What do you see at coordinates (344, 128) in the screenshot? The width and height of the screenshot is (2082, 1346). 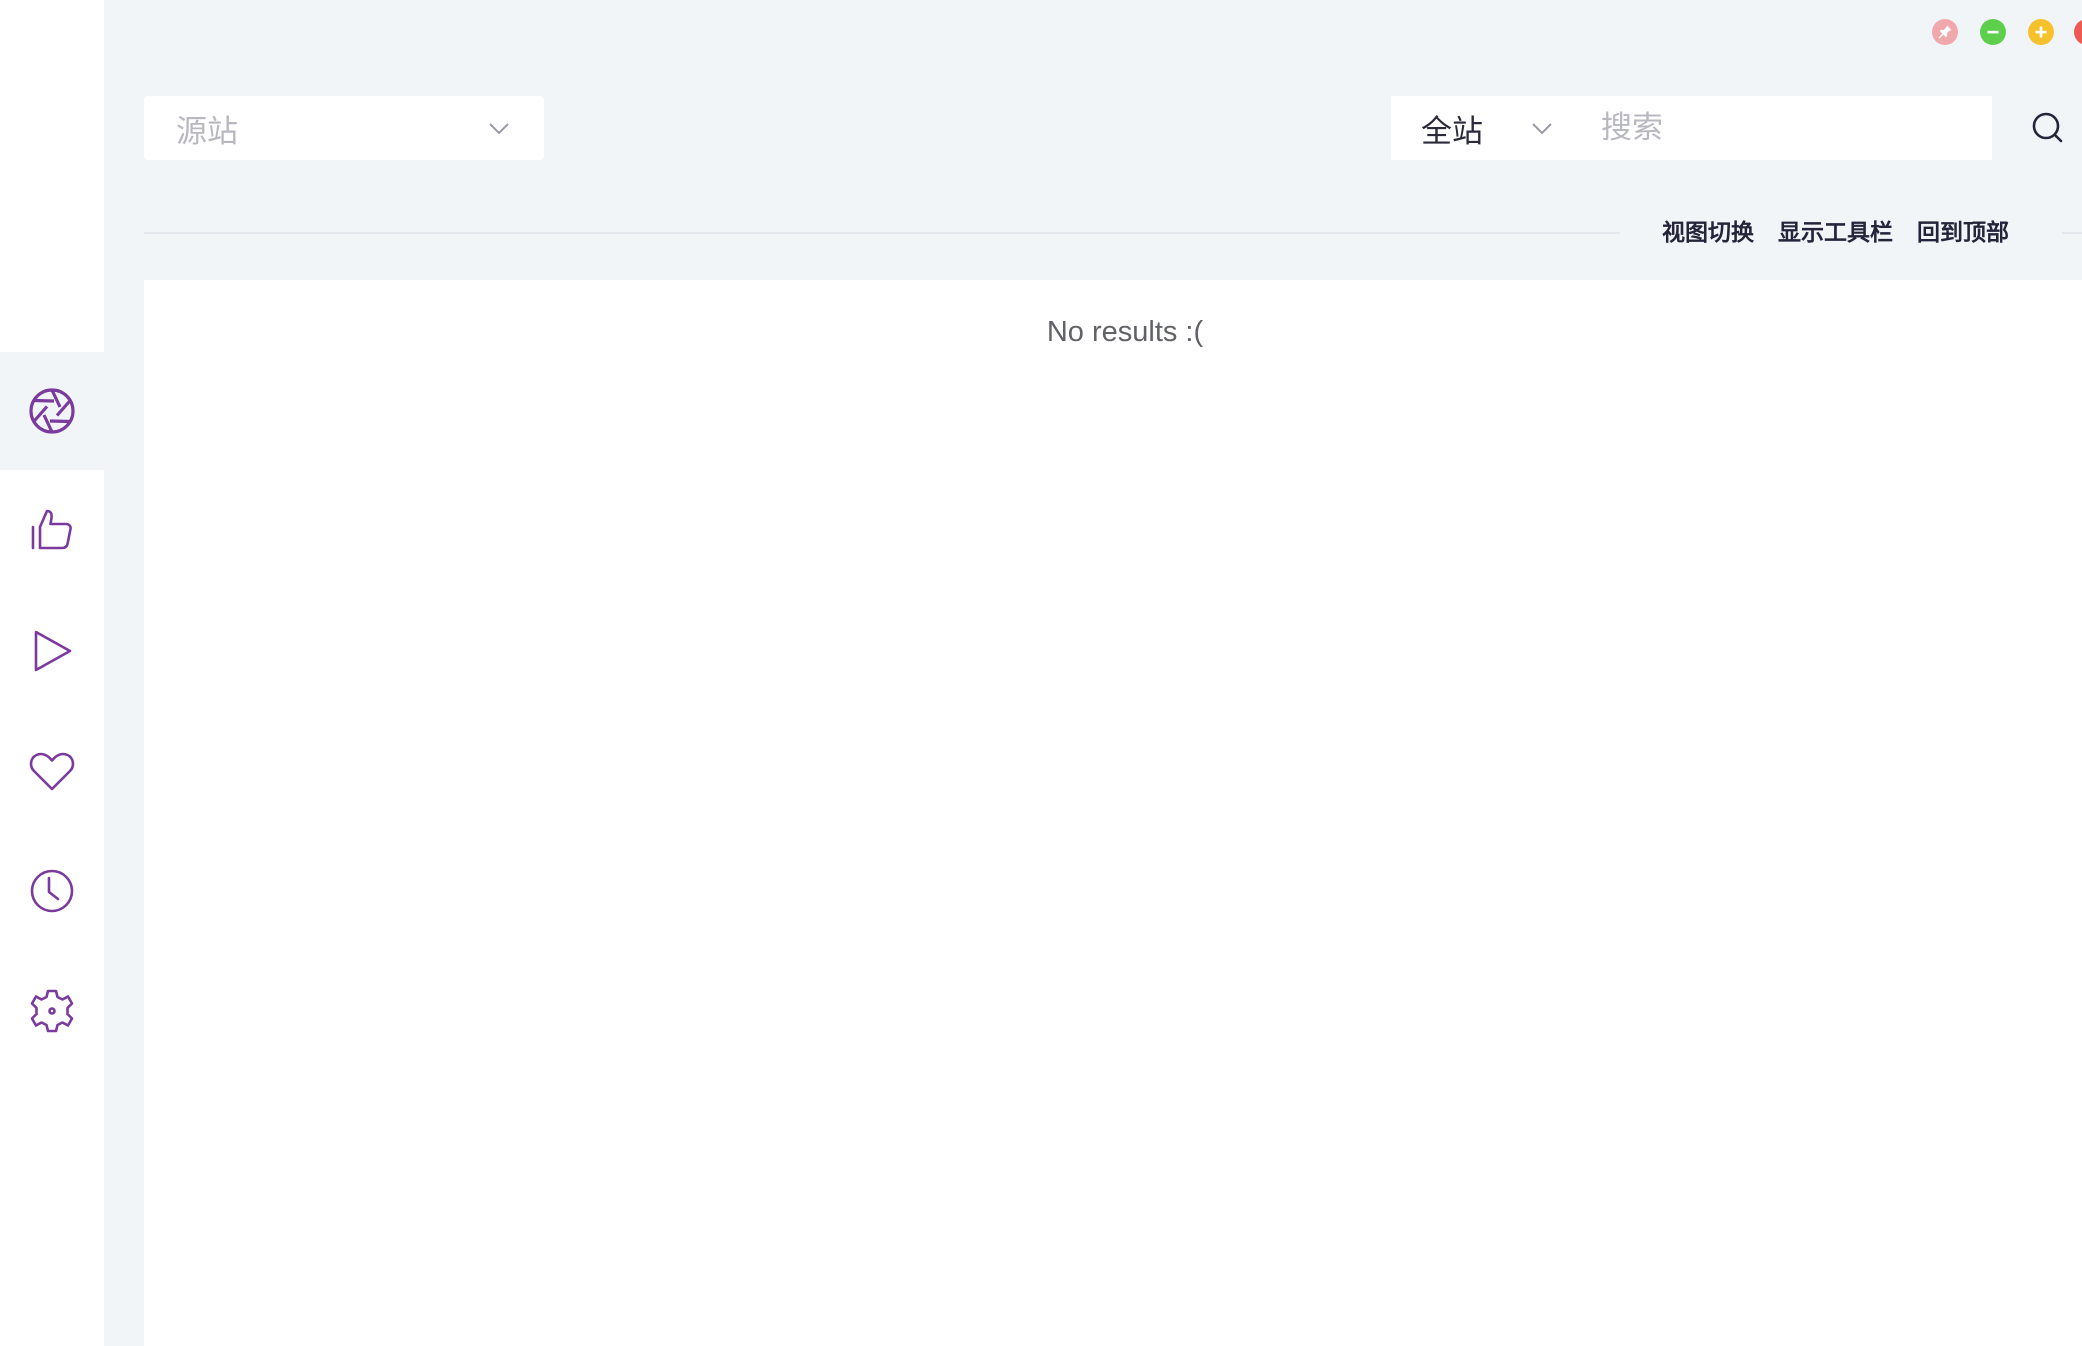 I see `source-select: 源站` at bounding box center [344, 128].